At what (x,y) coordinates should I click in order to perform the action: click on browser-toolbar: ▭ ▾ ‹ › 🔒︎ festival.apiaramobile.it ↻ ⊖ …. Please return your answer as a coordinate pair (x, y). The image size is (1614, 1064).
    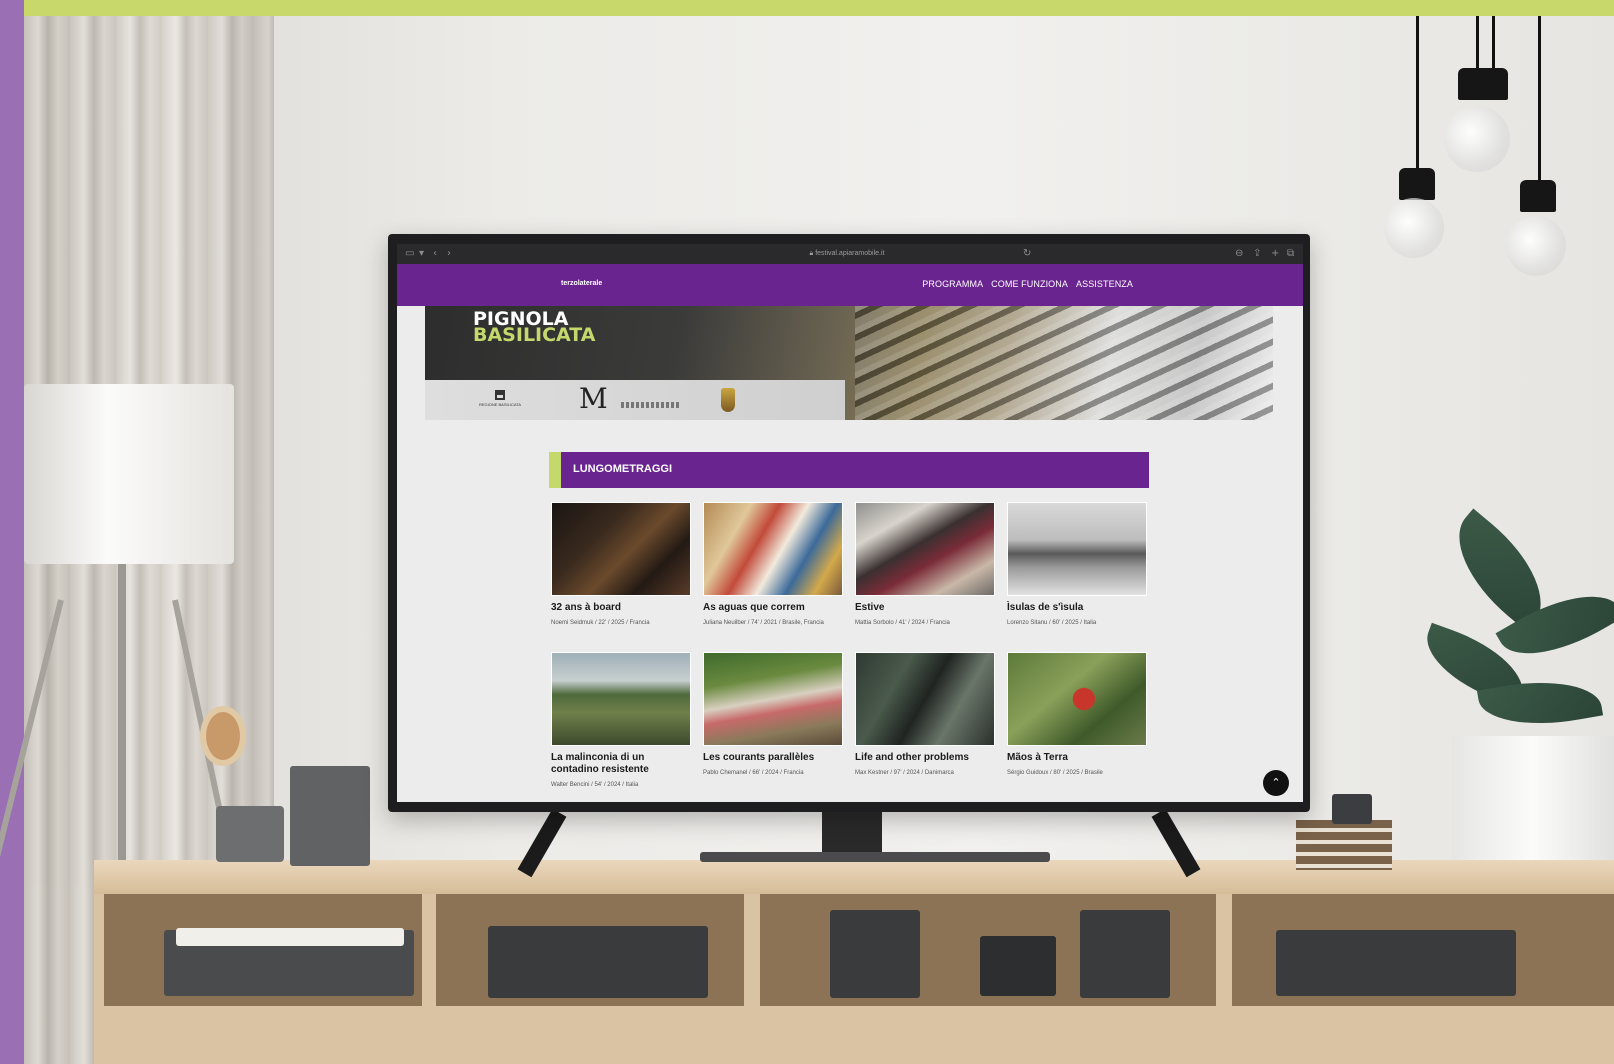
    Looking at the image, I should click on (850, 254).